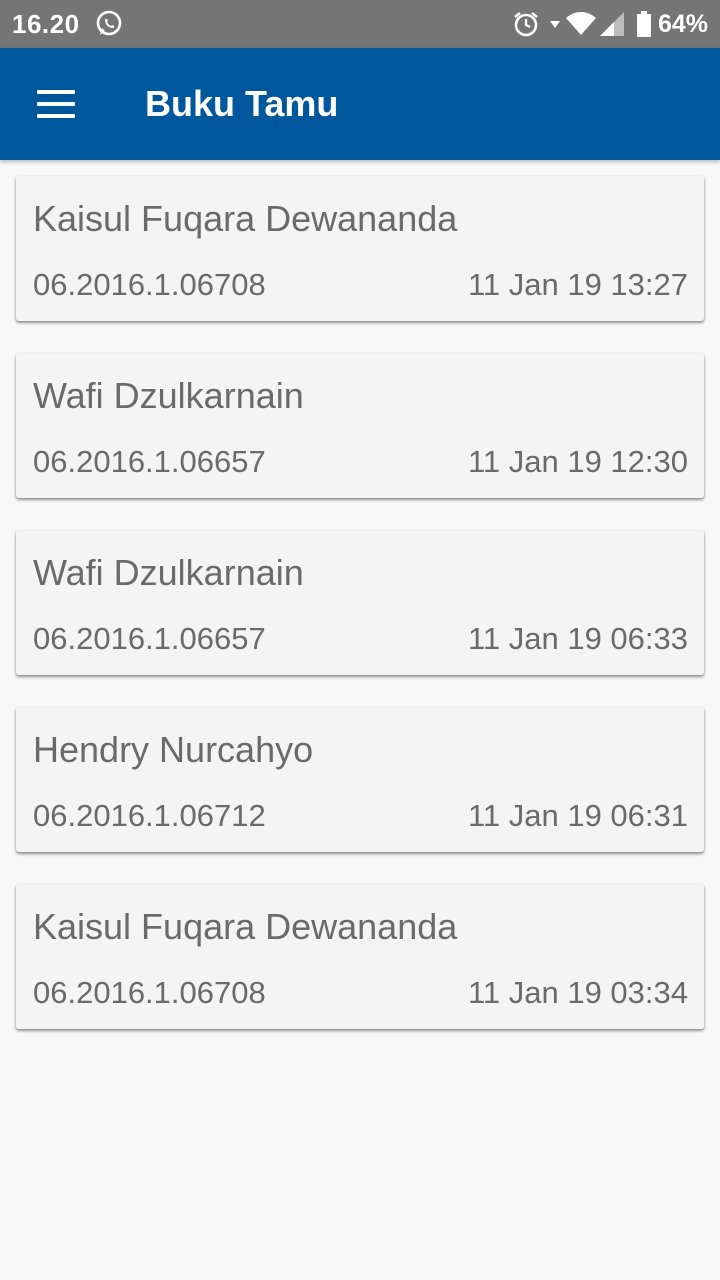  I want to click on guest-name: Hendry Nurcahyo, so click(173, 749).